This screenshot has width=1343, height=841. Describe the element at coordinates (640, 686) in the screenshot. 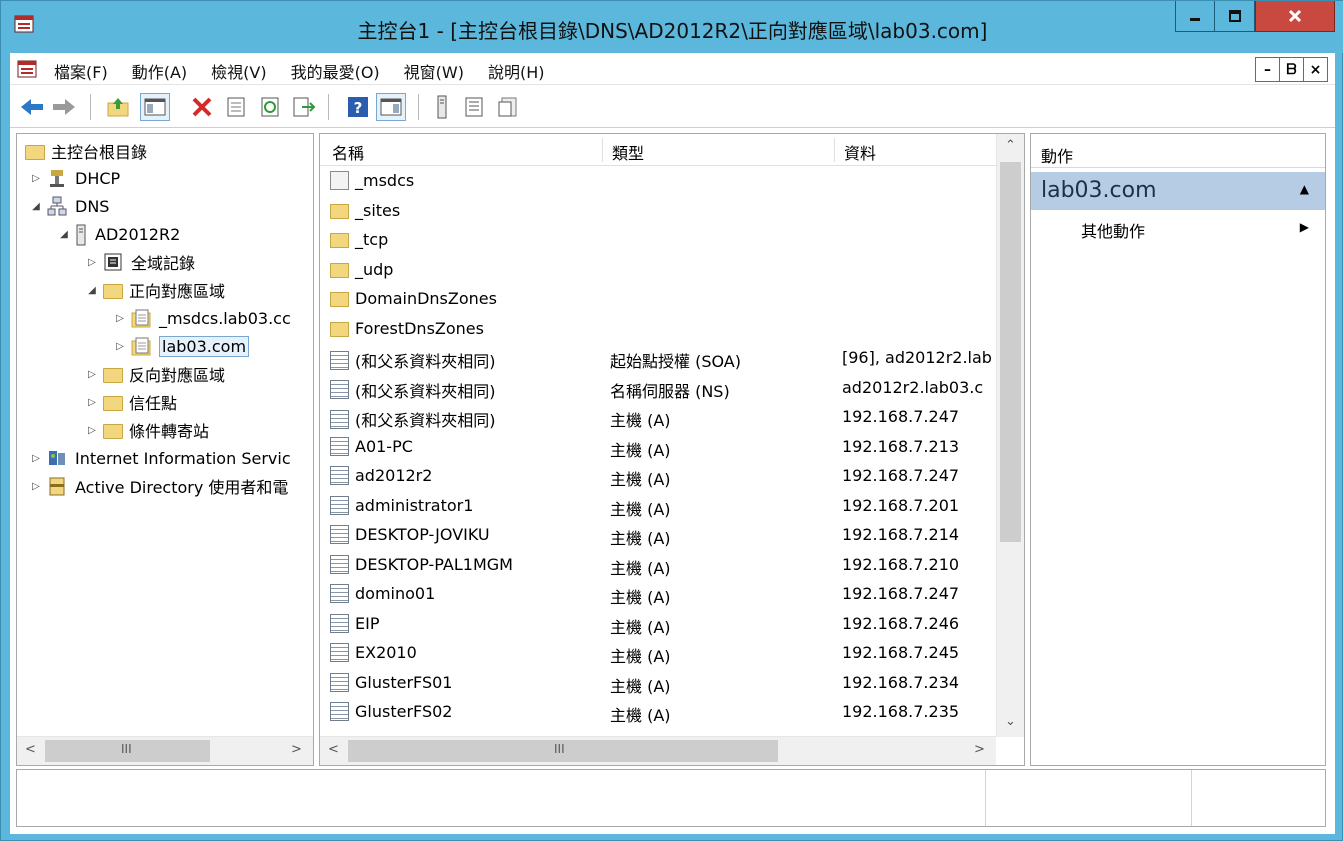

I see `record-type: 主機 (A)` at that location.